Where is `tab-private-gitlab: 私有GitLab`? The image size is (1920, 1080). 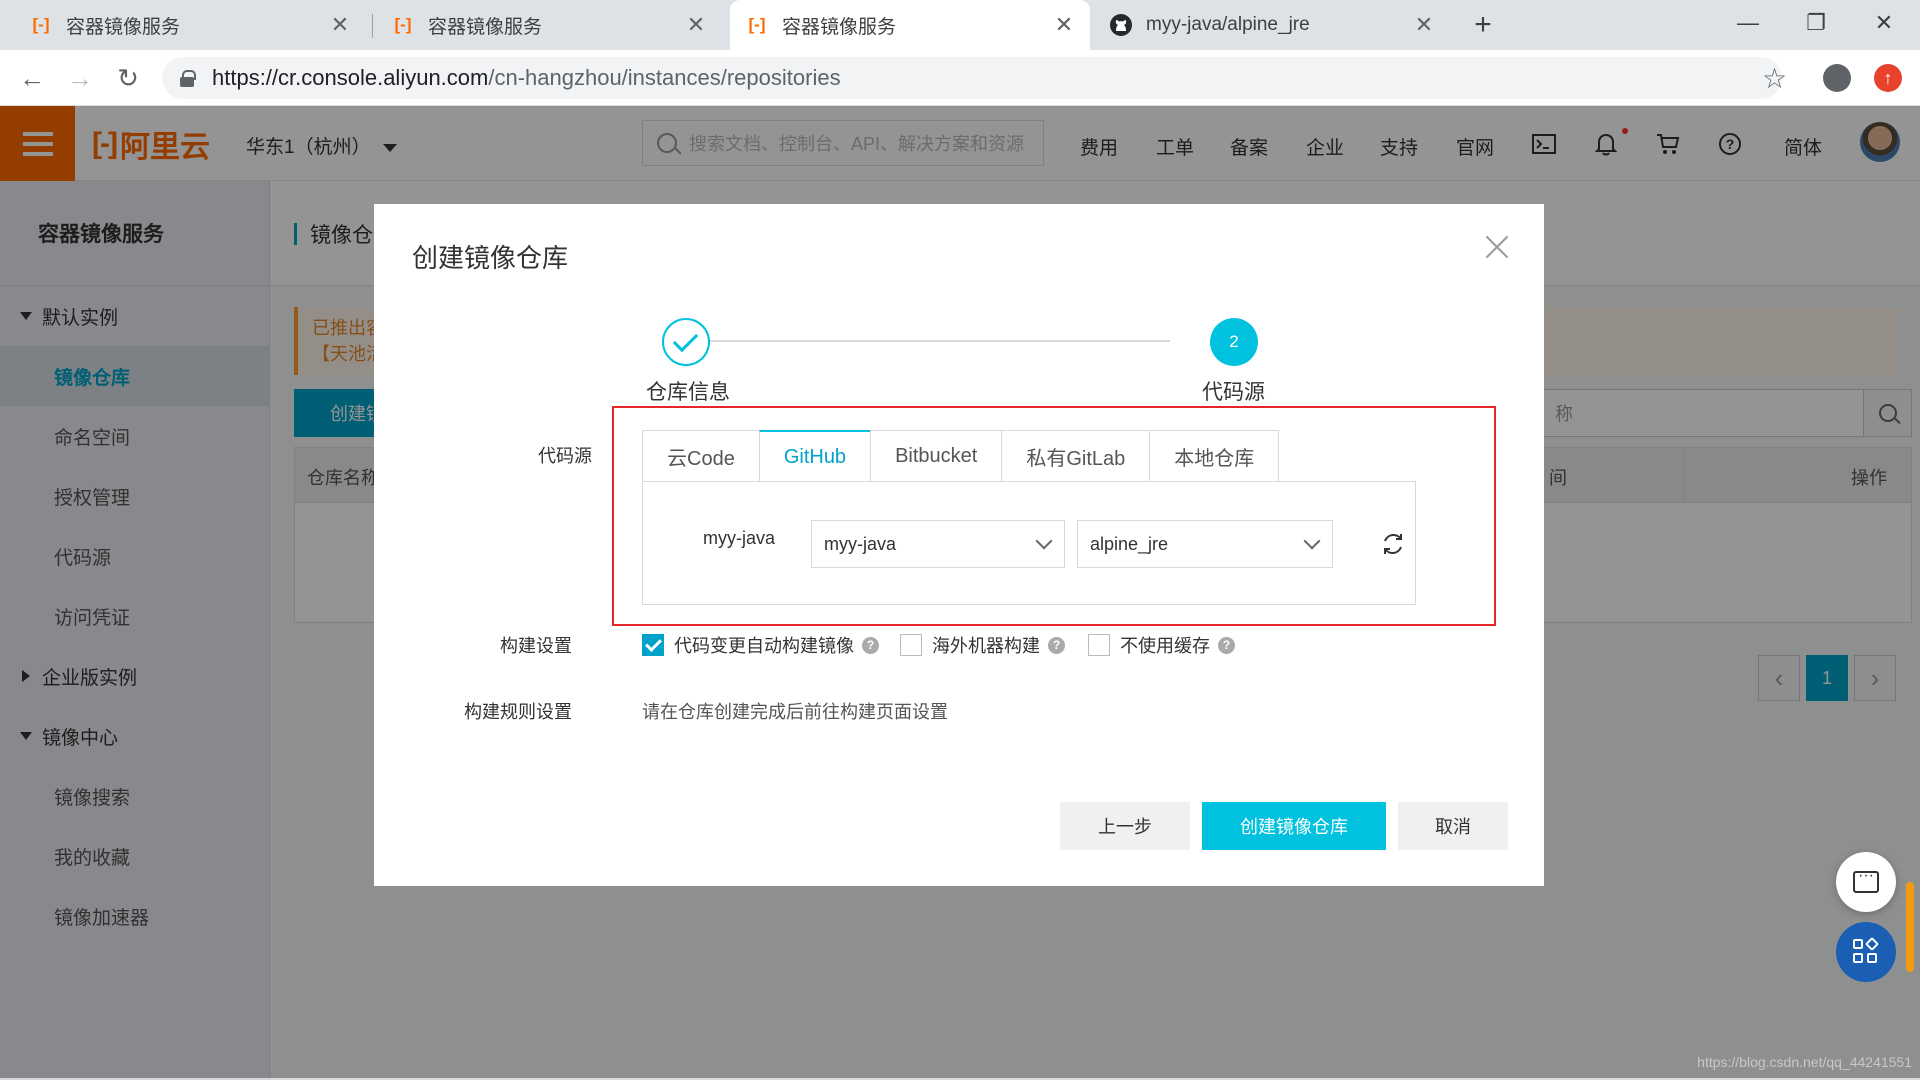
tab-private-gitlab: 私有GitLab is located at coordinates (1075, 456).